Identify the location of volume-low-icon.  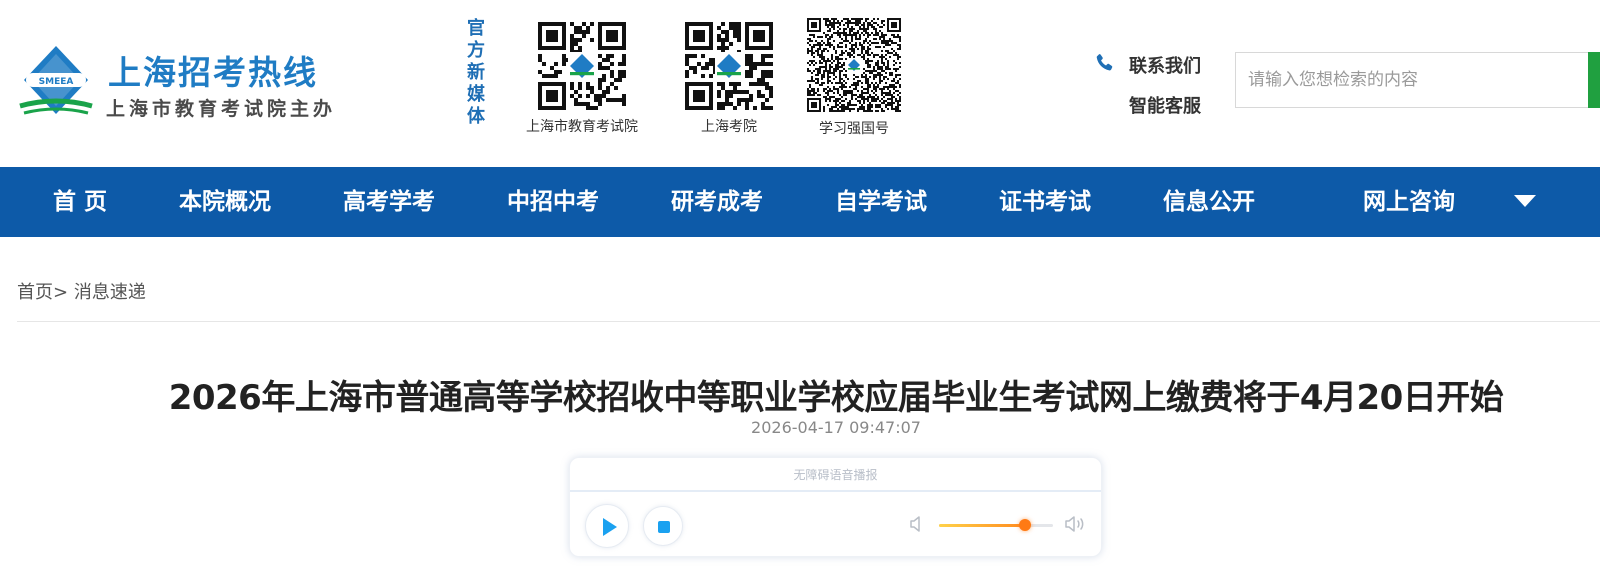
(918, 524).